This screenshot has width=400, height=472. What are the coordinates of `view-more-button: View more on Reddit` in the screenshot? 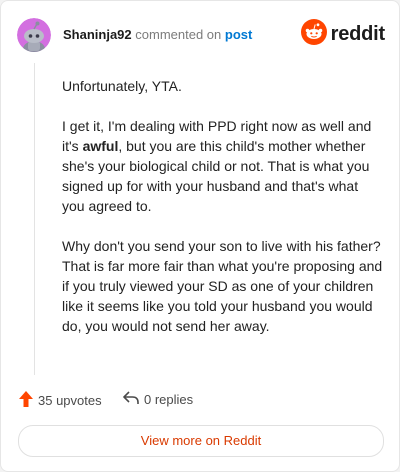 It's located at (201, 441).